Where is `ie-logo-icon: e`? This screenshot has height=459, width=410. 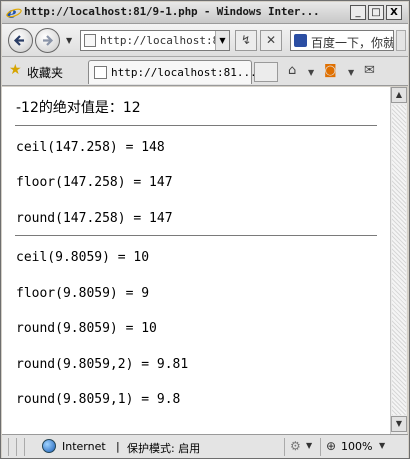
ie-logo-icon: e is located at coordinates (14, 12).